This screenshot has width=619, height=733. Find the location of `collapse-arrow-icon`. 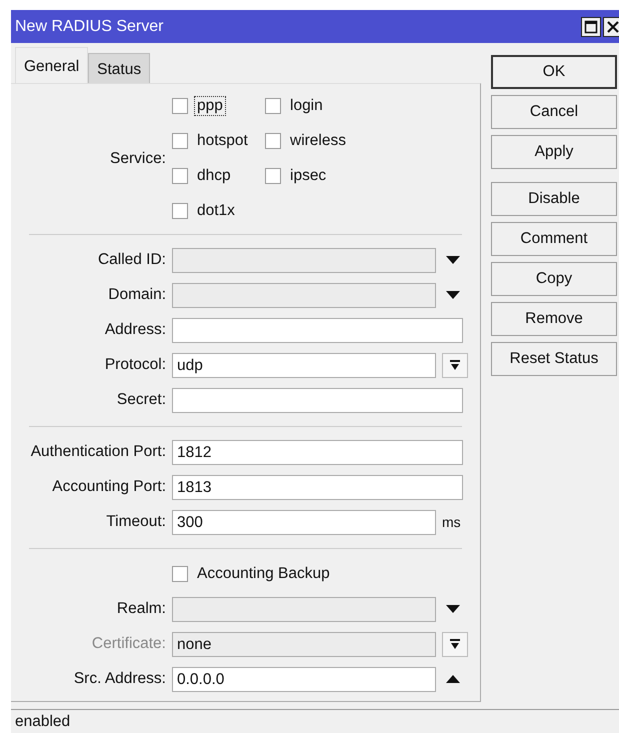

collapse-arrow-icon is located at coordinates (453, 679).